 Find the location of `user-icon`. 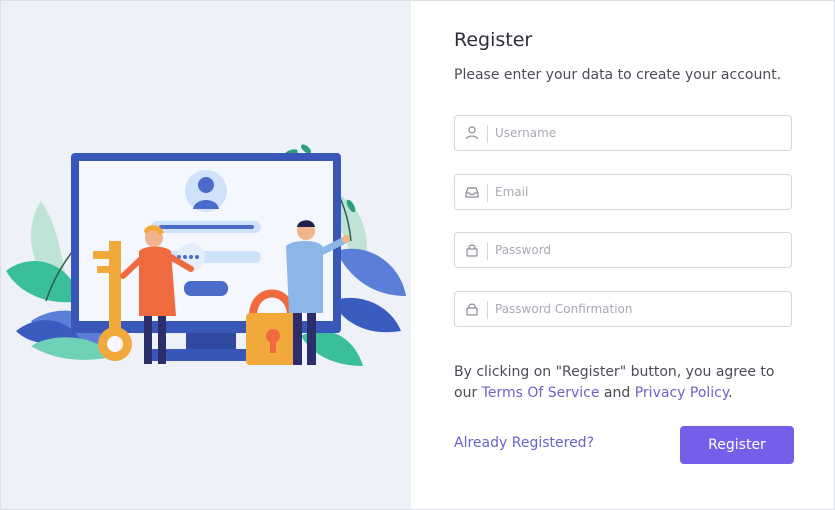

user-icon is located at coordinates (472, 133).